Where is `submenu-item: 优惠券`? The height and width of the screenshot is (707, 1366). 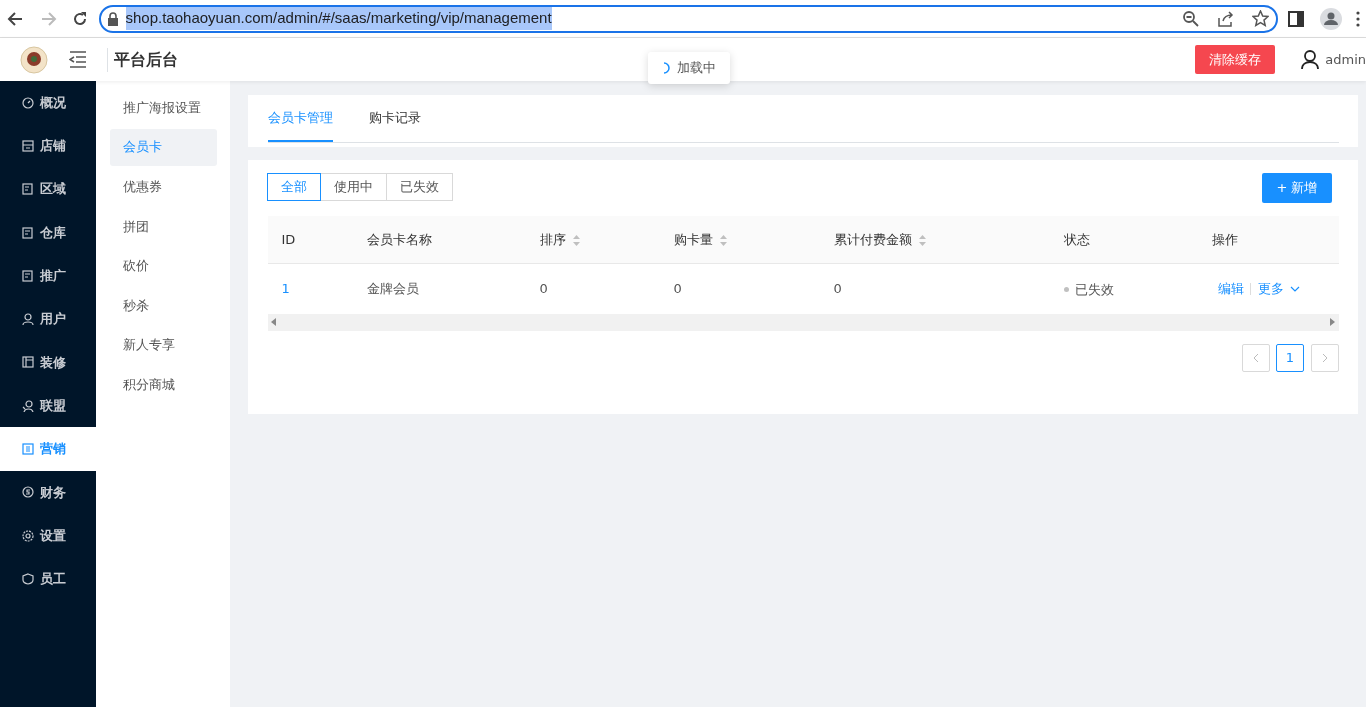
submenu-item: 优惠券 is located at coordinates (163, 187).